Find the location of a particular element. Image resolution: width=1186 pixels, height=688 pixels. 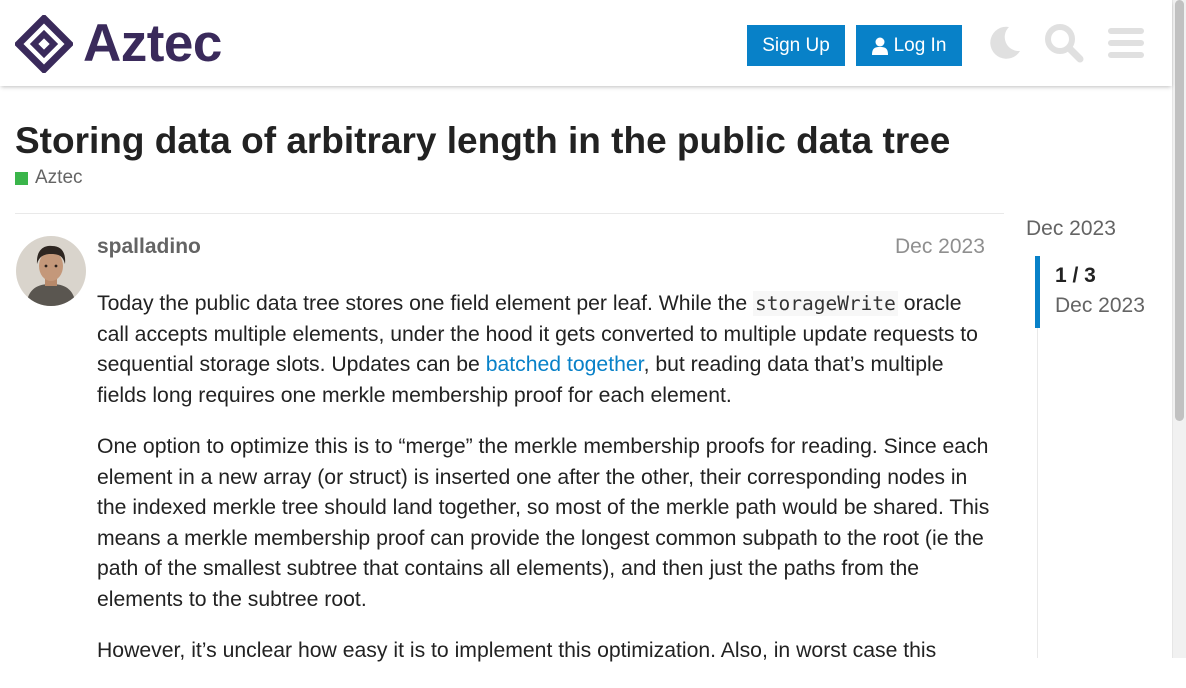

hamburger-menu-icon is located at coordinates (1126, 43).